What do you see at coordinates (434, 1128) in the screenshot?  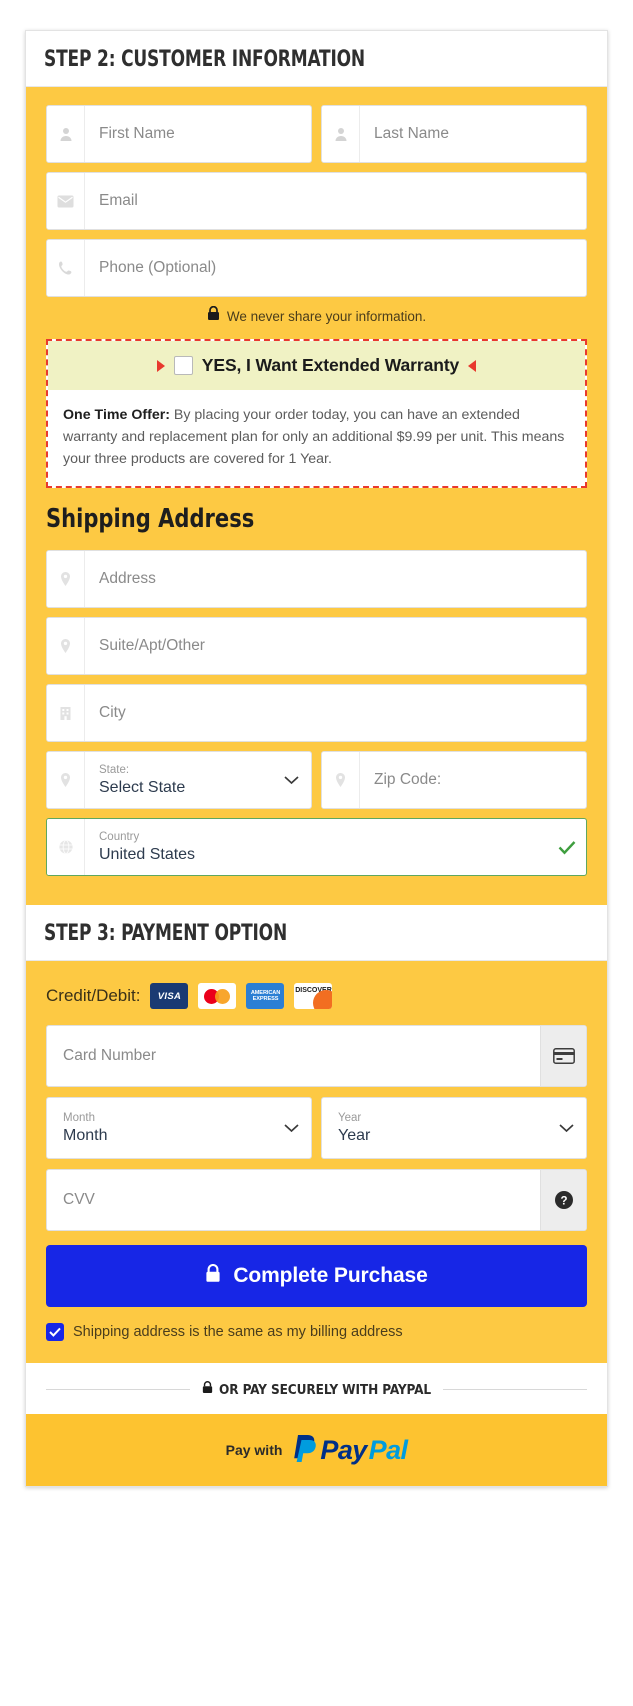 I see `year-body: Year Year` at bounding box center [434, 1128].